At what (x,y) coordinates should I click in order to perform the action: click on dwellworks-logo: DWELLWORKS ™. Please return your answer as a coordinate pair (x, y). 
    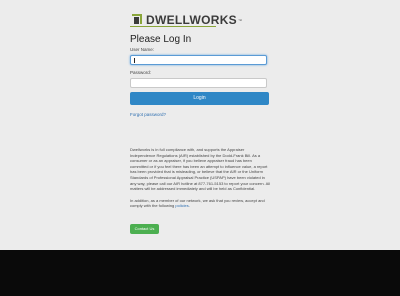
    Looking at the image, I should click on (187, 20).